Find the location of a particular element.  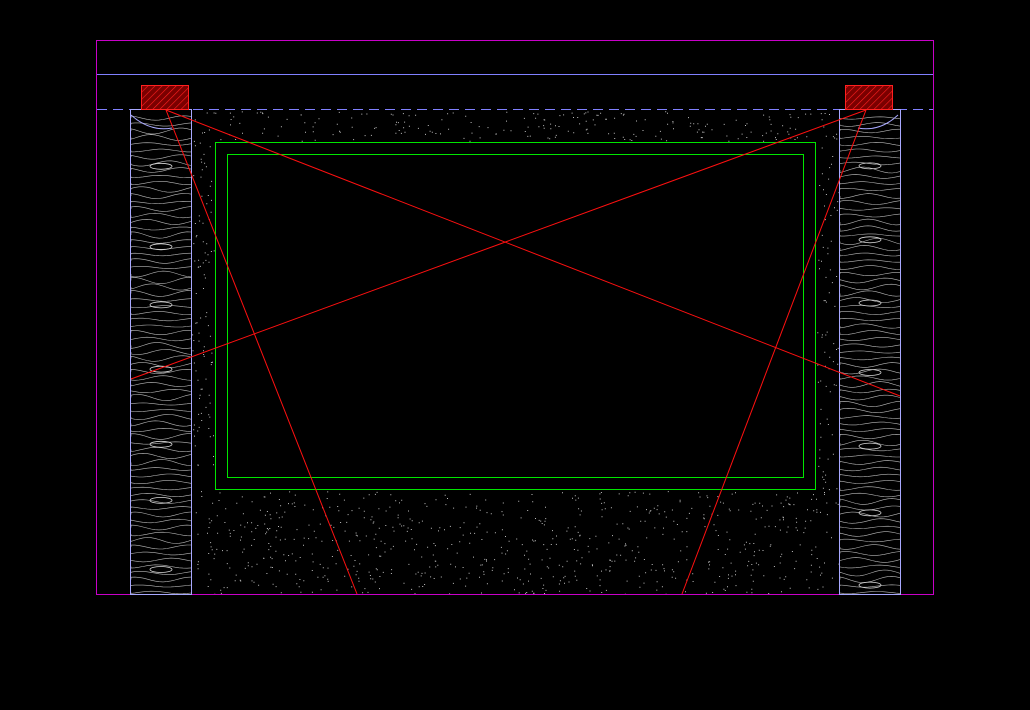

right-hatched-block is located at coordinates (869, 97).